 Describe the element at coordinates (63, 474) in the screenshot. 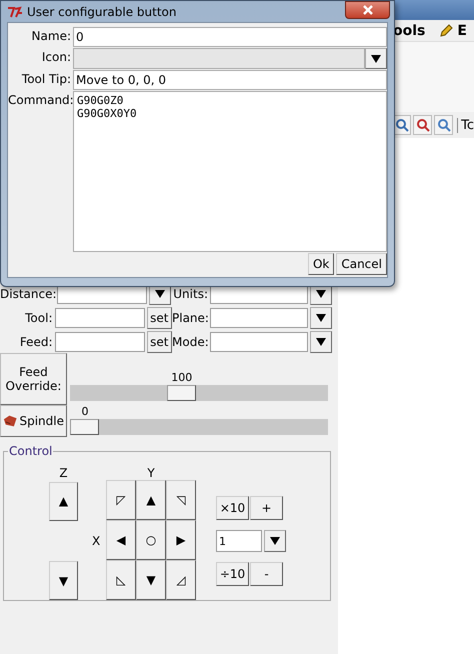

I see `axis-label: Z` at that location.